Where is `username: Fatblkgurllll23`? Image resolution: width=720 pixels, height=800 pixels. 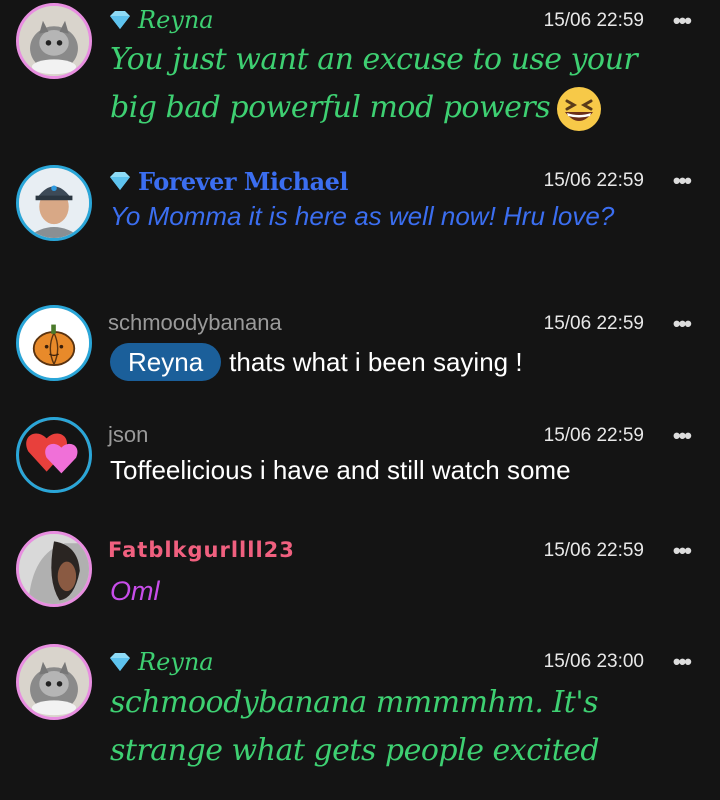 username: Fatblkgurllll23 is located at coordinates (201, 550).